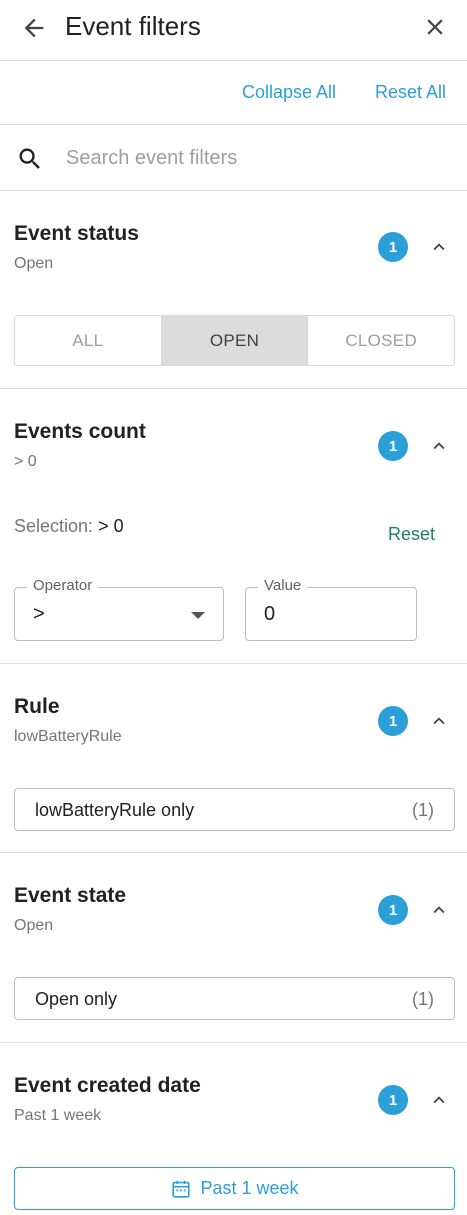 This screenshot has height=1215, width=467. I want to click on status-option-closed: CLOSED, so click(381, 340).